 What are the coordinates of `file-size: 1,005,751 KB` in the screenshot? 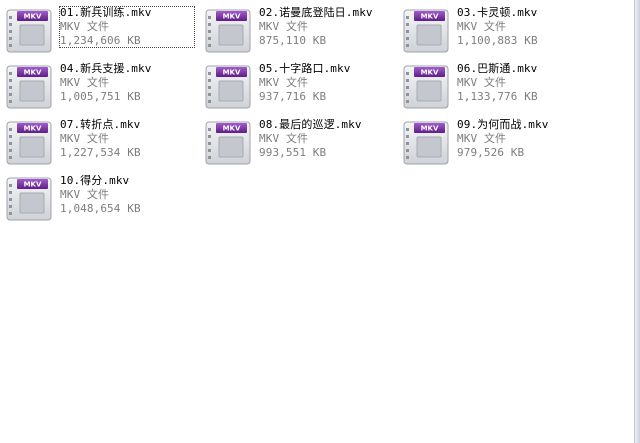 It's located at (100, 96).